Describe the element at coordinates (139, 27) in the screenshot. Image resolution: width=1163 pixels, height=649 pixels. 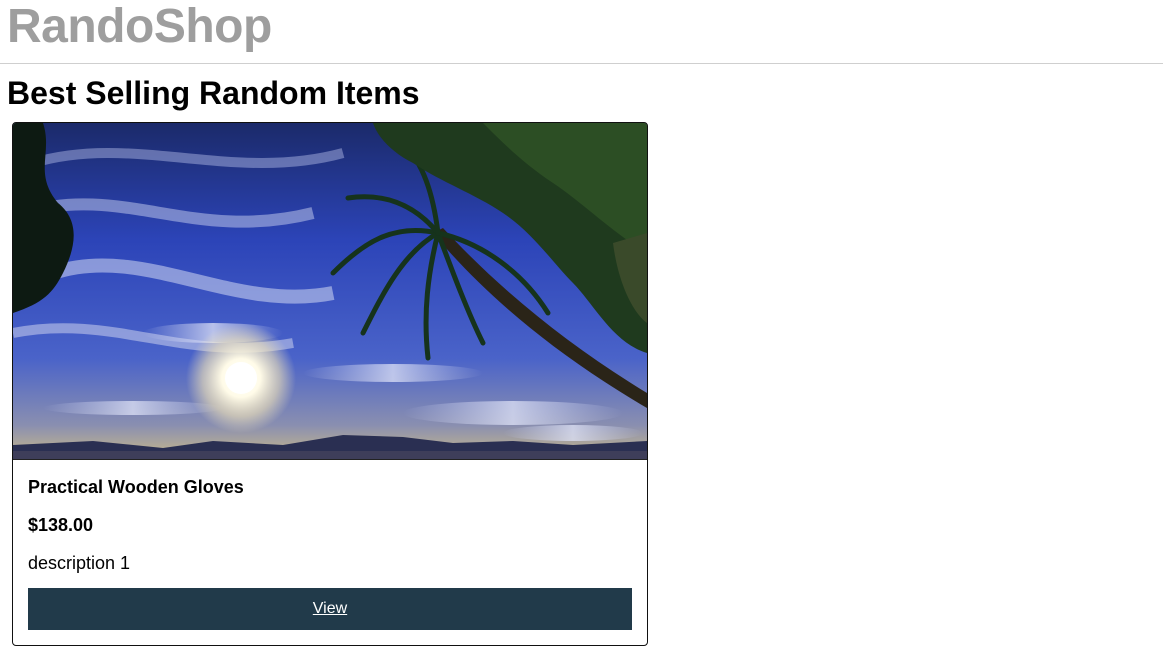
I see `brand-logo: RandoShop` at that location.